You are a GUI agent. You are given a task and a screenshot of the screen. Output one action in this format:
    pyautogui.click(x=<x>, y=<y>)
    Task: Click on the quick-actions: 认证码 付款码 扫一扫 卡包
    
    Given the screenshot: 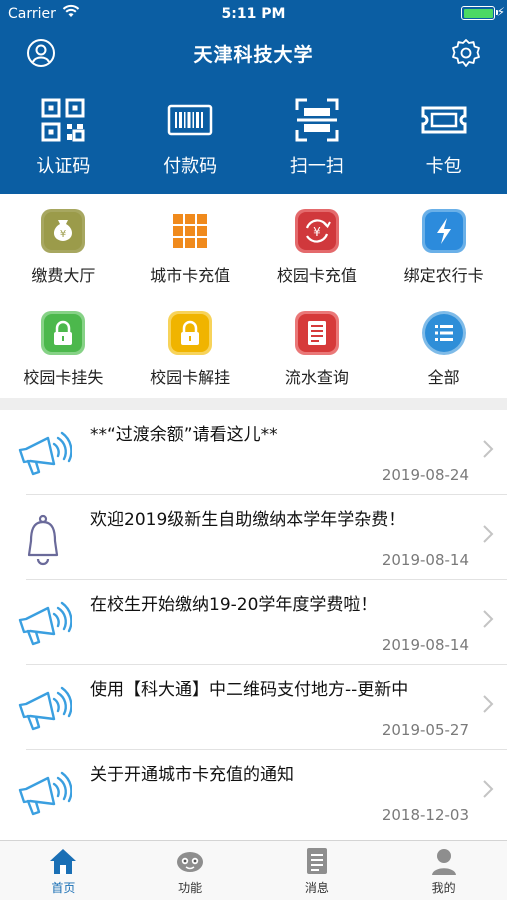 What is the action you would take?
    pyautogui.click(x=253, y=141)
    